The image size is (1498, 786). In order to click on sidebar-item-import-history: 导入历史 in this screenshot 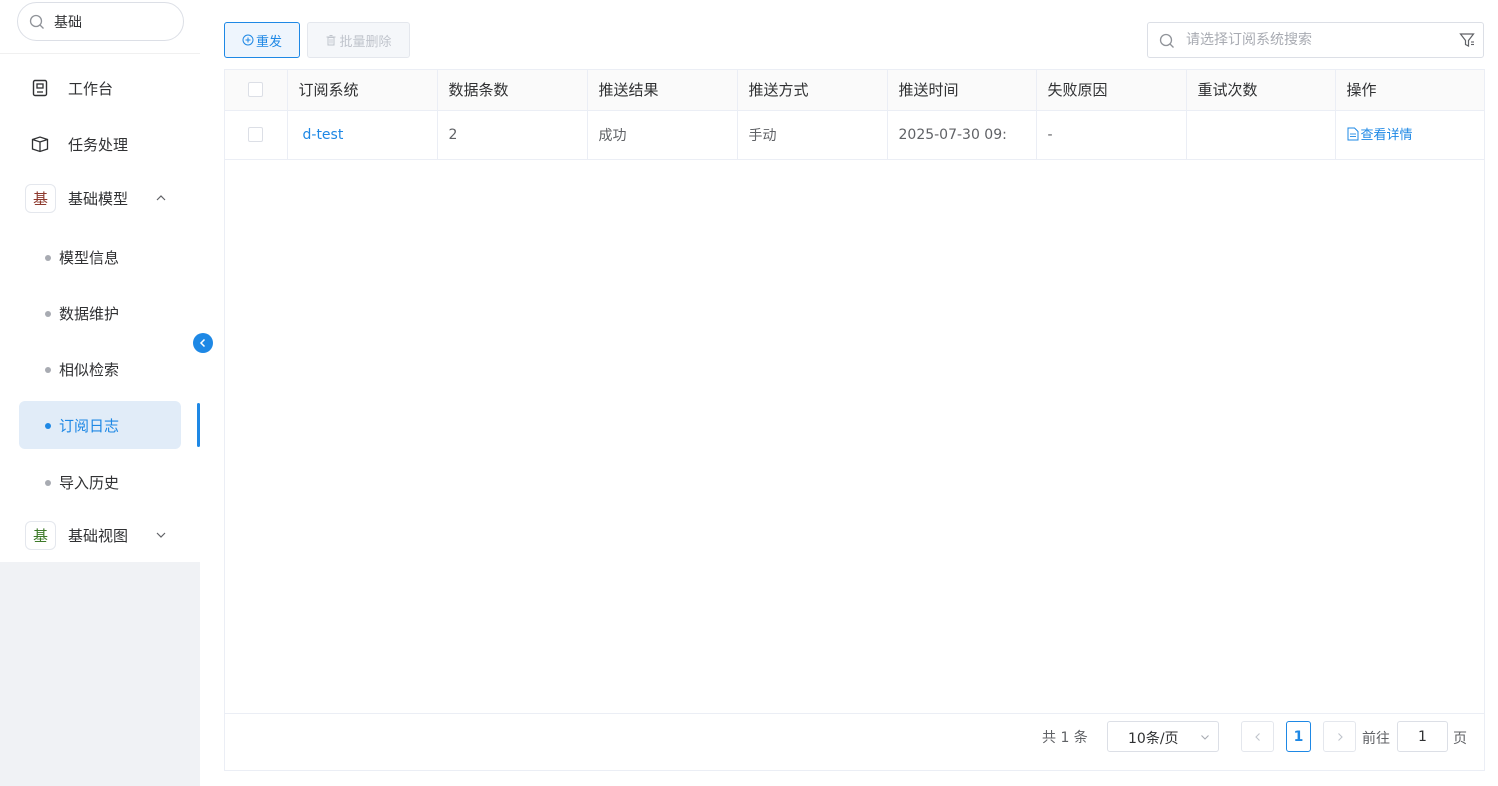, I will do `click(100, 482)`.